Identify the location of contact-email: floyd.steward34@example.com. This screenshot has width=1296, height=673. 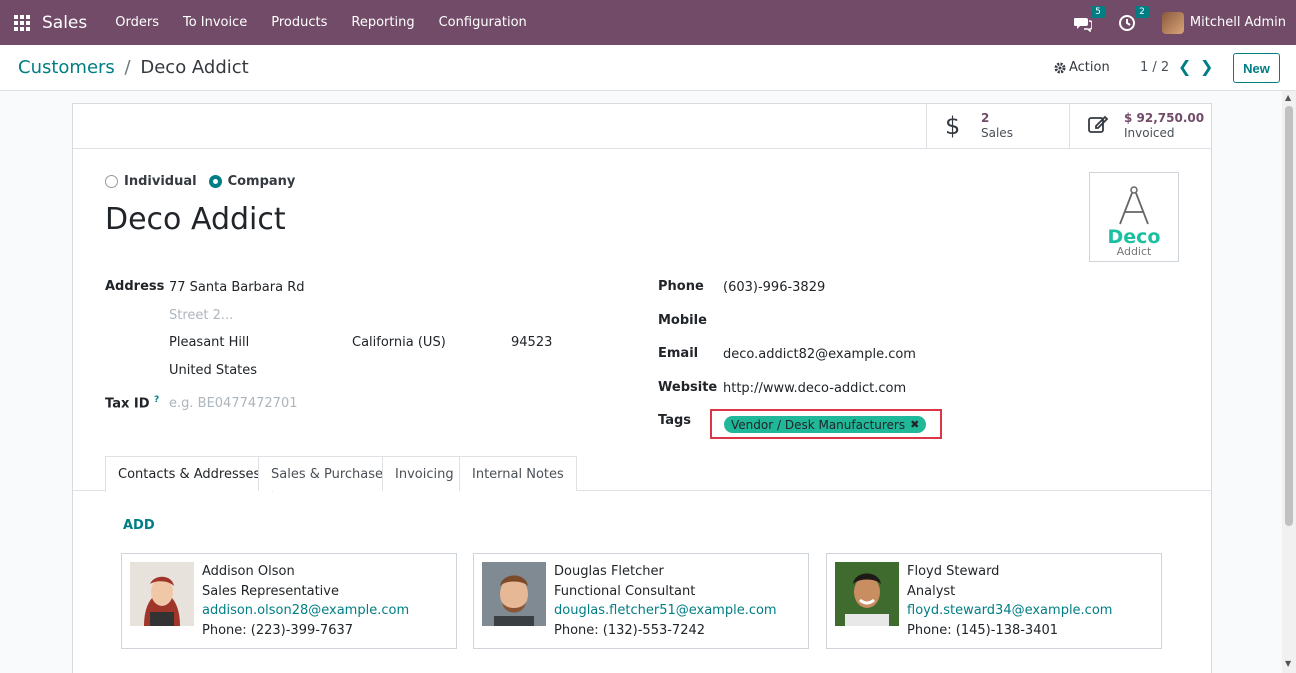
(1009, 610).